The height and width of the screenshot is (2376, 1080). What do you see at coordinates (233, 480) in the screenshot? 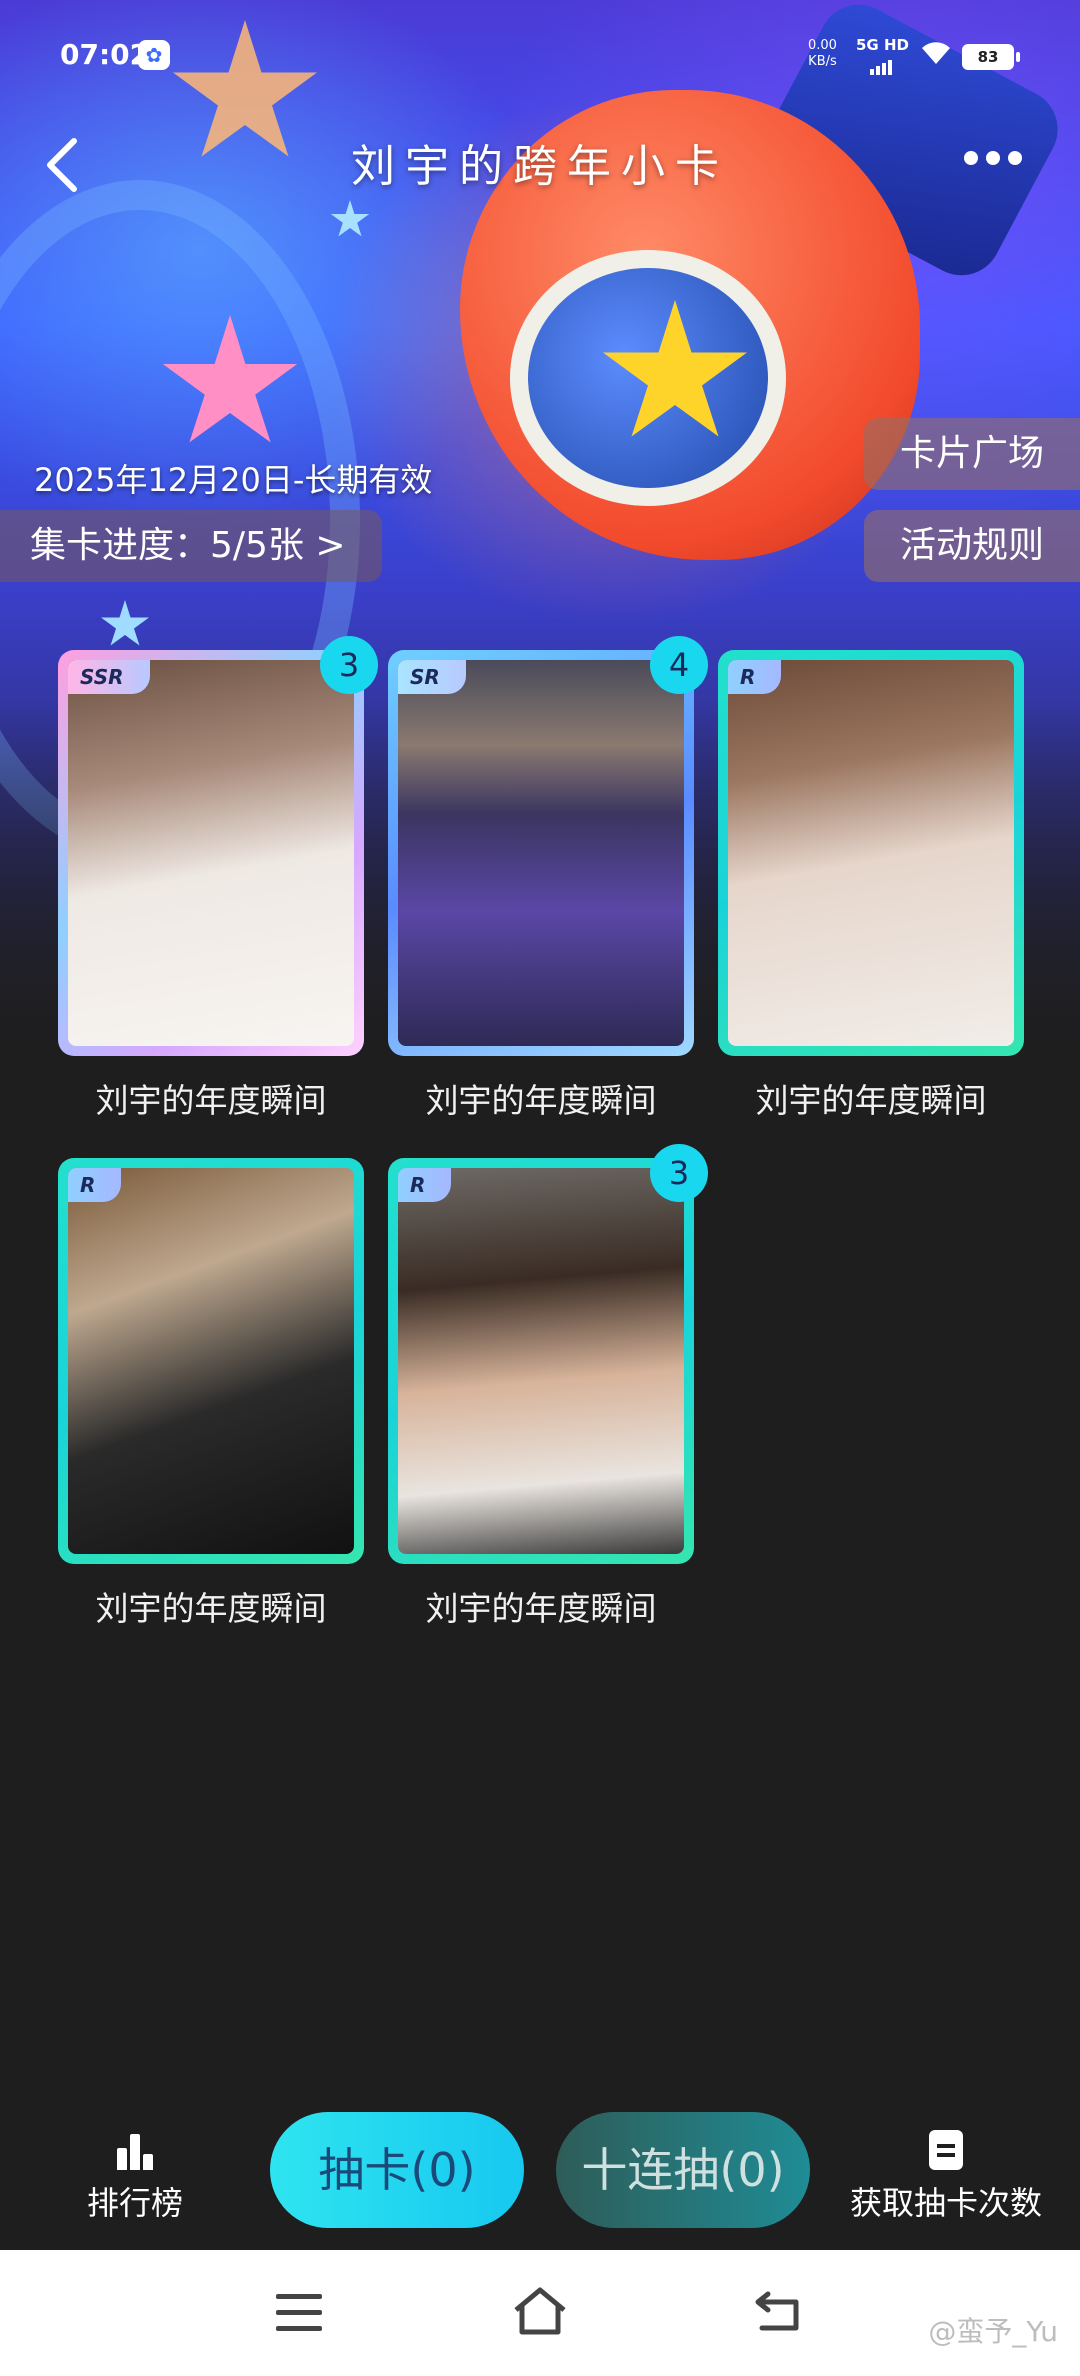
I see `validity-text: 2025年12月20日-长期有效` at bounding box center [233, 480].